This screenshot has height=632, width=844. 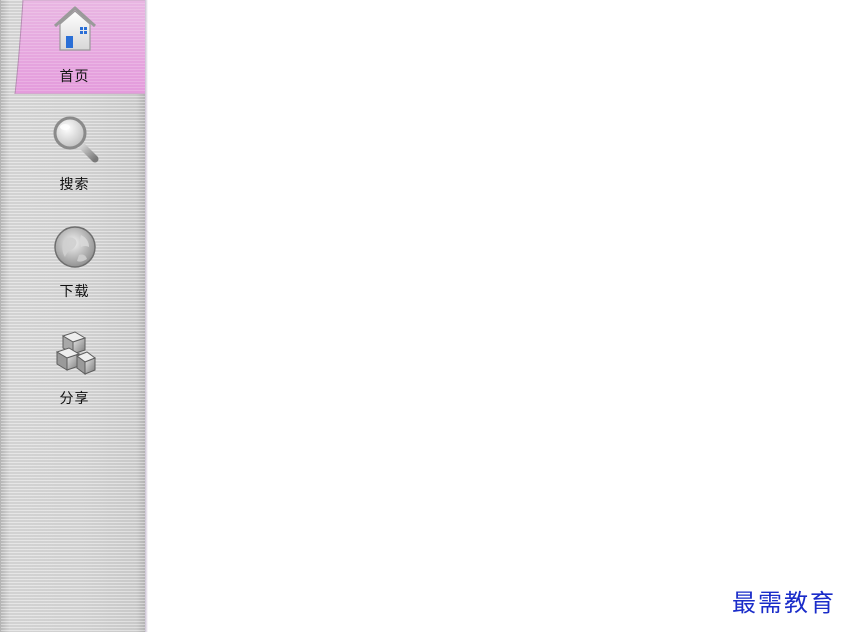 I want to click on sidebar-item-search: 搜索, so click(x=74, y=158).